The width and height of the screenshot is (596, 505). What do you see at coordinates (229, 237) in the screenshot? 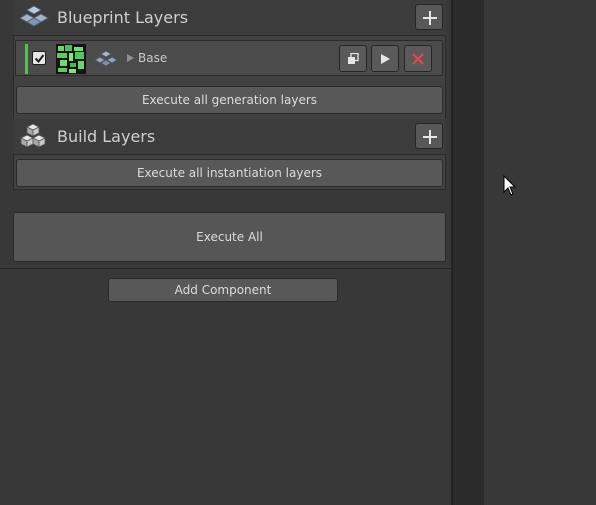
I see `execute-all-button: Execute All` at bounding box center [229, 237].